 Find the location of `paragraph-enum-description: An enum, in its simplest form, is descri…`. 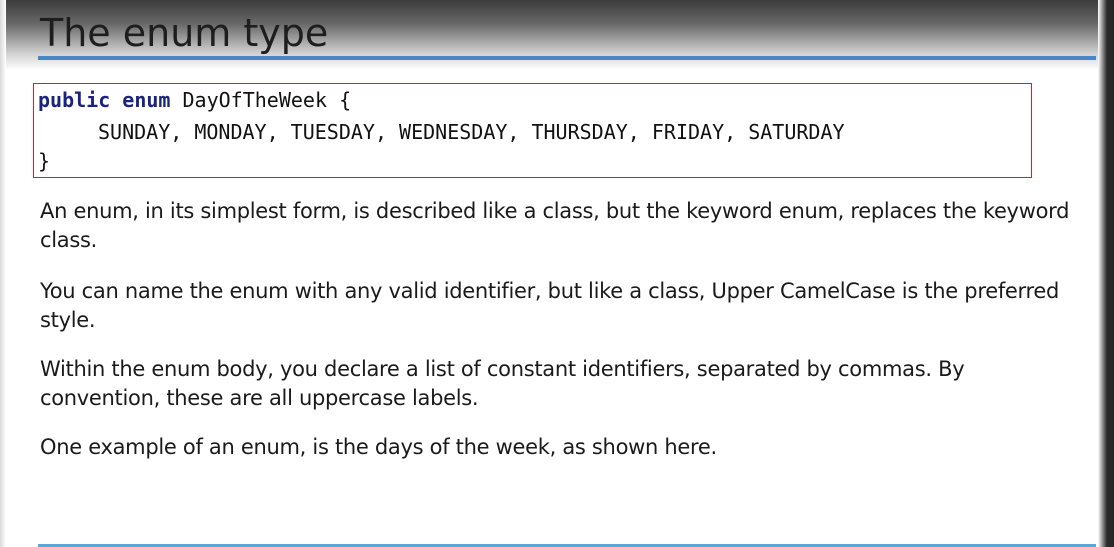

paragraph-enum-description: An enum, in its simplest form, is descri… is located at coordinates (555, 225).